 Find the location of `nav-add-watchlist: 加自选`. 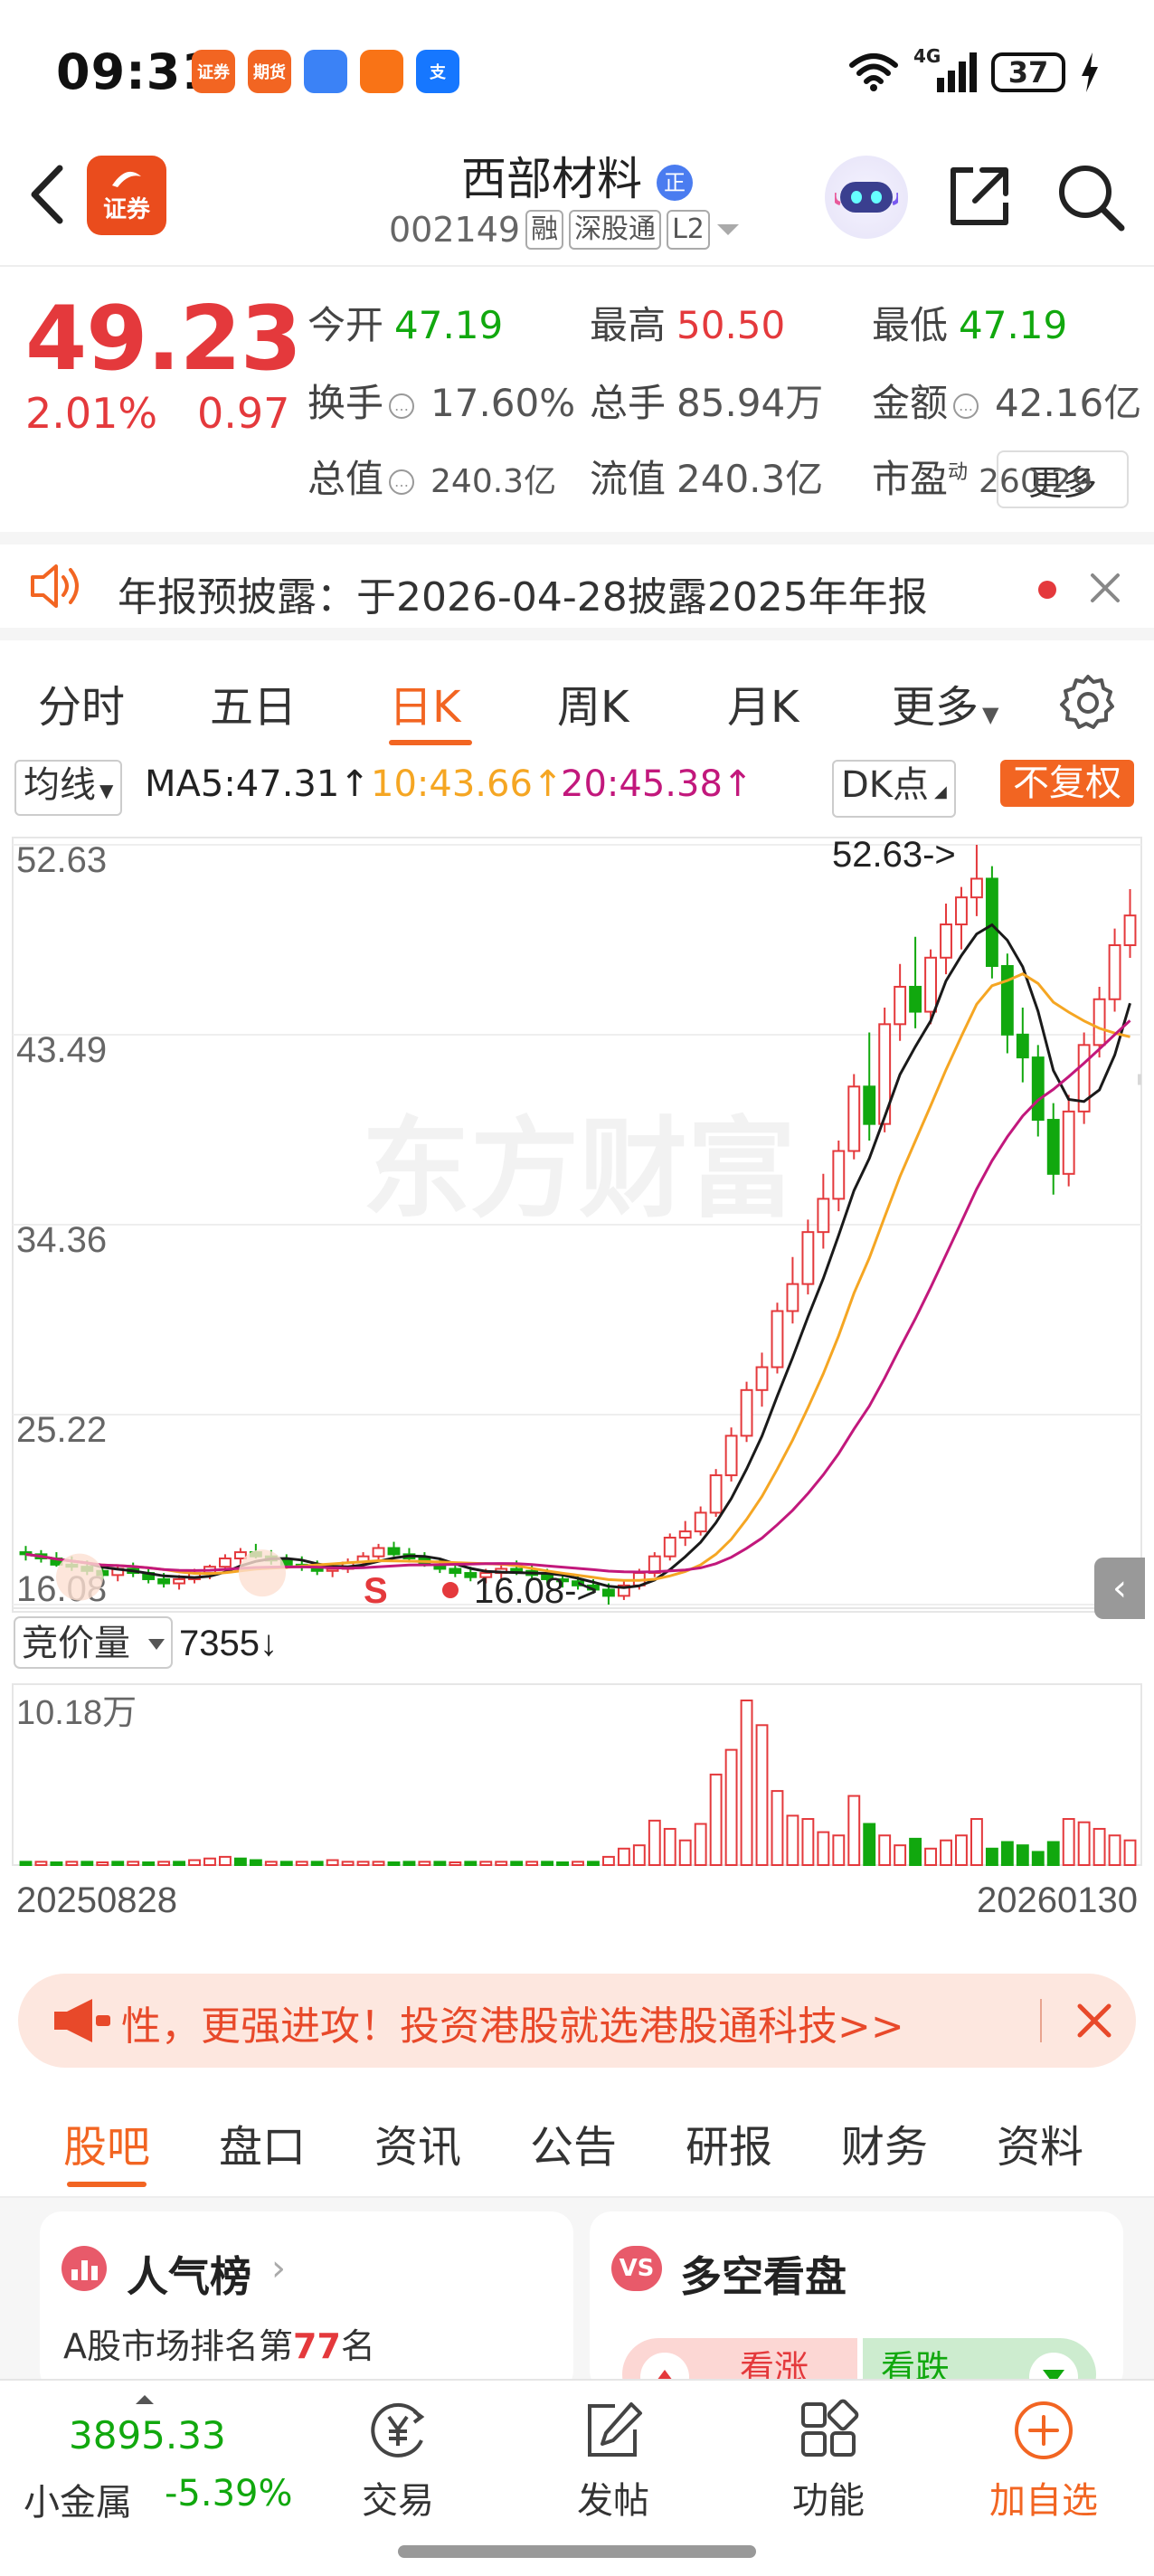

nav-add-watchlist: 加自选 is located at coordinates (1043, 2461).